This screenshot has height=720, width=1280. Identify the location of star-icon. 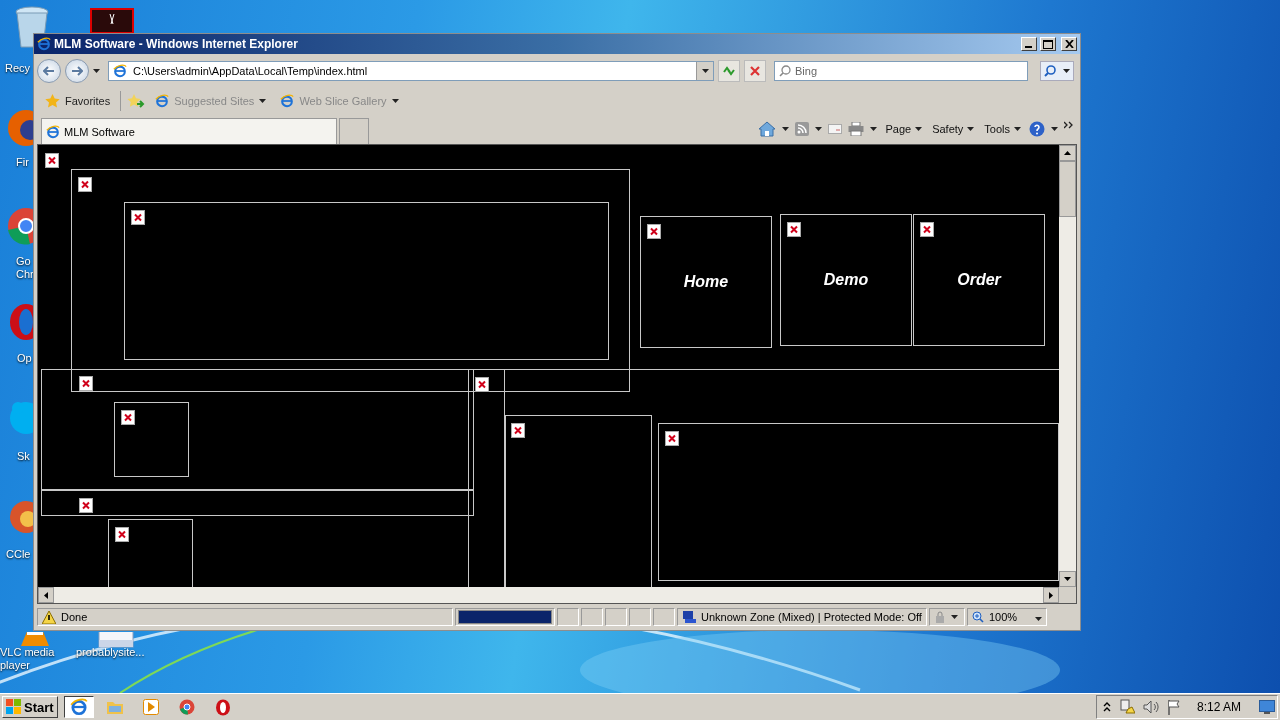
(52, 101).